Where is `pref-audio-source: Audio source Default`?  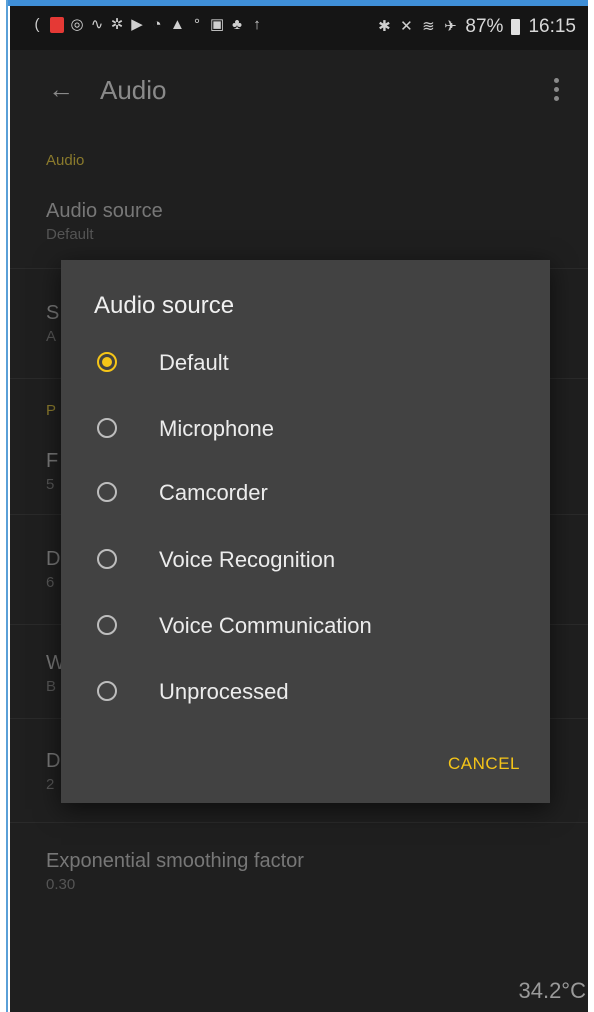
pref-audio-source: Audio source Default is located at coordinates (104, 221).